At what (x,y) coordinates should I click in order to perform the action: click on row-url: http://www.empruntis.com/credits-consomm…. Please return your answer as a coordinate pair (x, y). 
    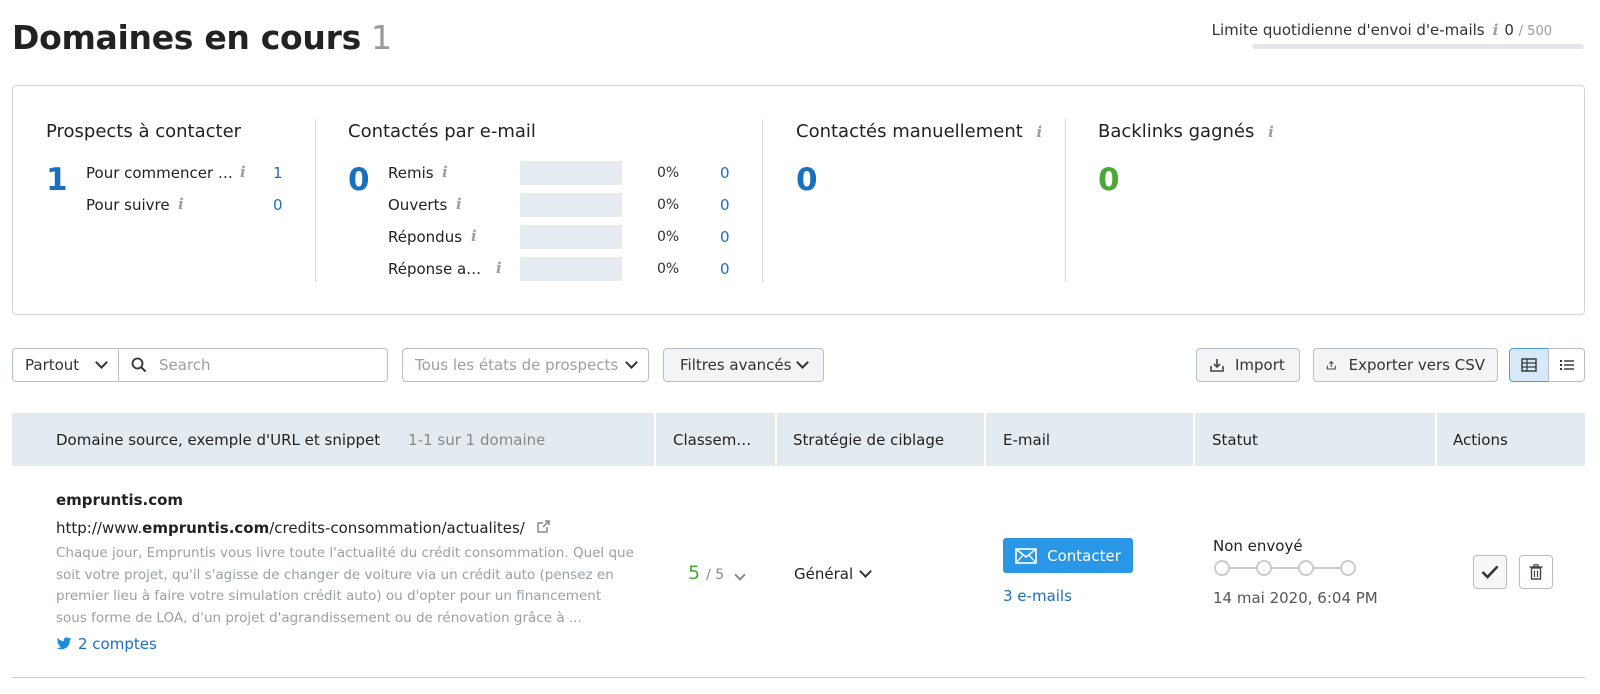
    Looking at the image, I should click on (303, 528).